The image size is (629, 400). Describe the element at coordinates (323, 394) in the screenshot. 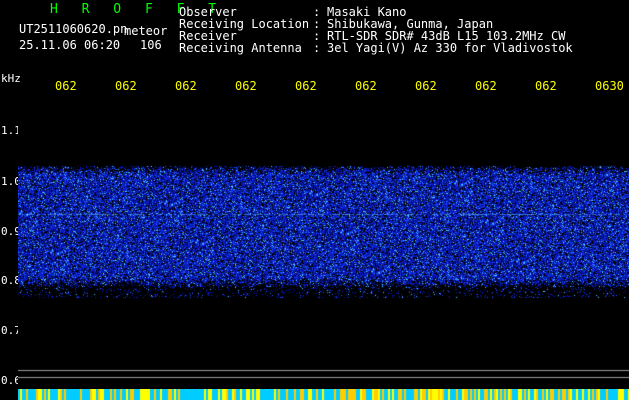

I see `activity-strip` at that location.